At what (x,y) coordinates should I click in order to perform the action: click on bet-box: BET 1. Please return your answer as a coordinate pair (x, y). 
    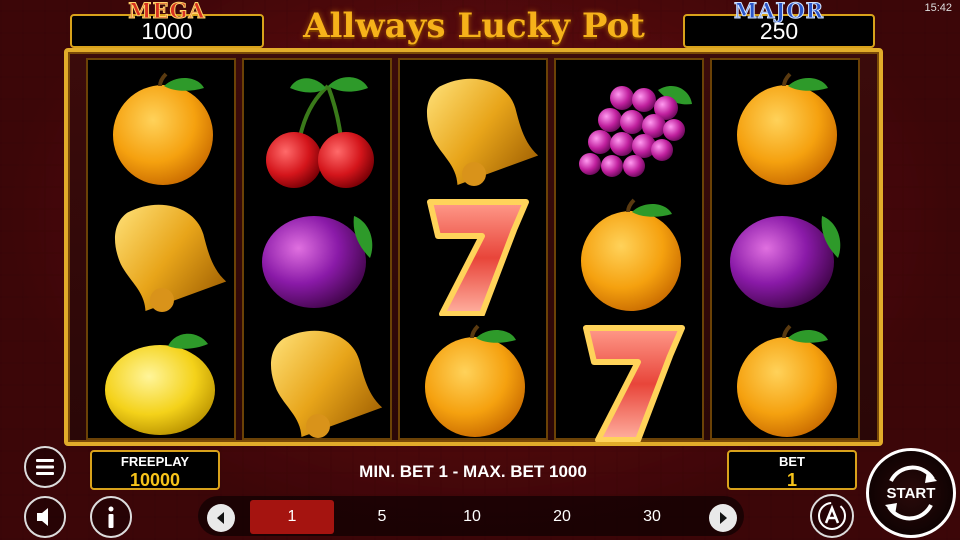
    Looking at the image, I should click on (792, 470).